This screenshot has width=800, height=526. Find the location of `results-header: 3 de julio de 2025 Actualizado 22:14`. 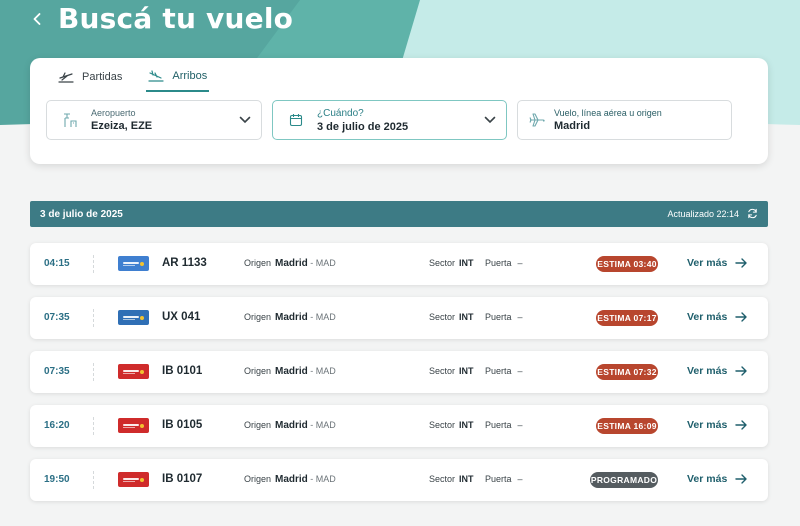

results-header: 3 de julio de 2025 Actualizado 22:14 is located at coordinates (399, 214).